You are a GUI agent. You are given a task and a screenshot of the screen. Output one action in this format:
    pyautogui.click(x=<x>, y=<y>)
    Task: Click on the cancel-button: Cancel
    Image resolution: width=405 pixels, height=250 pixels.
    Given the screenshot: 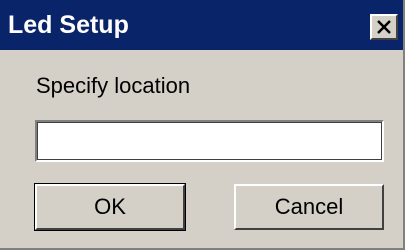 What is the action you would take?
    pyautogui.click(x=309, y=207)
    